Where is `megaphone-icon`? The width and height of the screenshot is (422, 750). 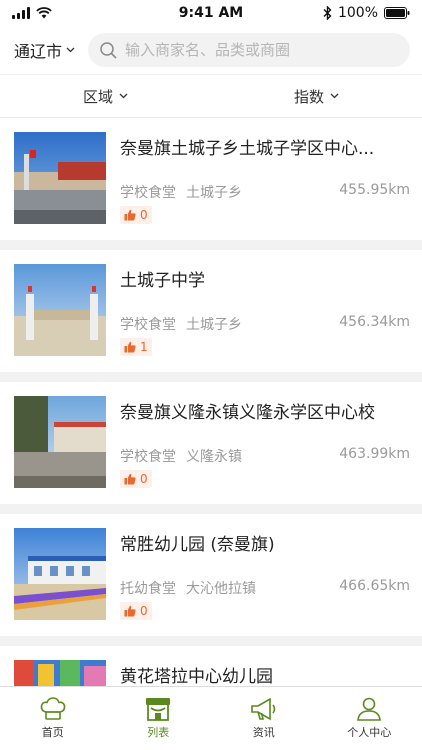
megaphone-icon is located at coordinates (263, 709).